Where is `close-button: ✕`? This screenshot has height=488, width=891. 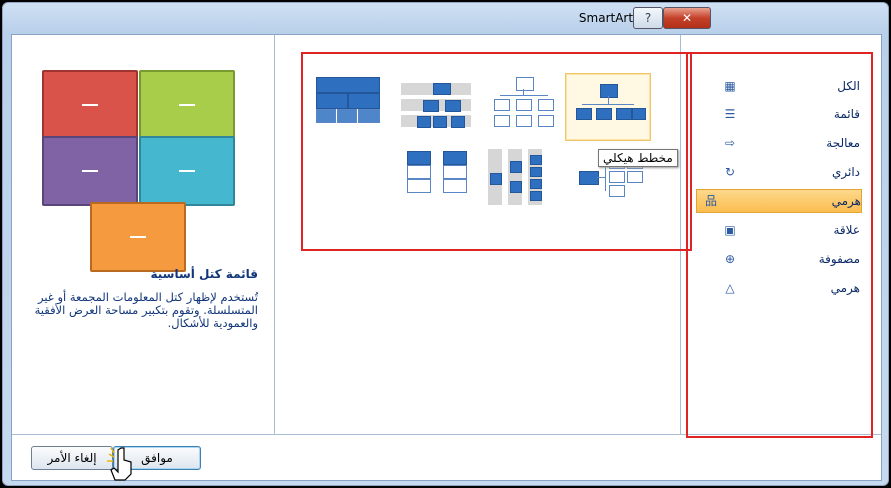 close-button: ✕ is located at coordinates (687, 18).